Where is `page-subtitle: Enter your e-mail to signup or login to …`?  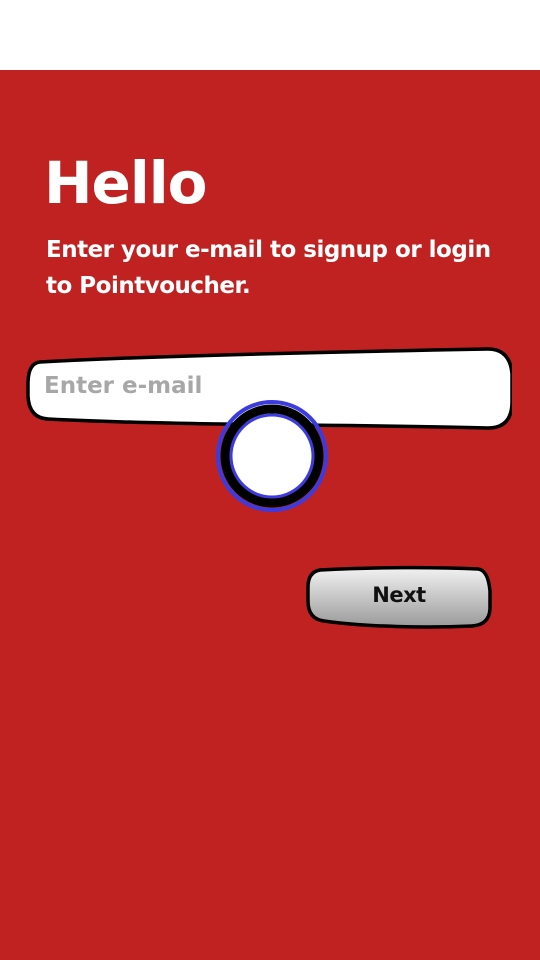 page-subtitle: Enter your e-mail to signup or login to … is located at coordinates (268, 268).